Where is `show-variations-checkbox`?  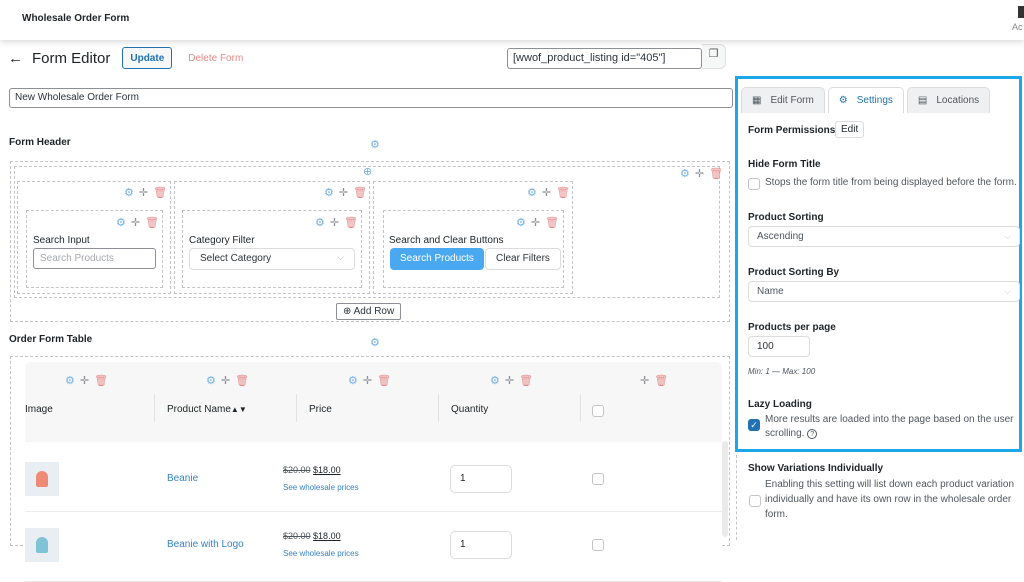 show-variations-checkbox is located at coordinates (755, 501).